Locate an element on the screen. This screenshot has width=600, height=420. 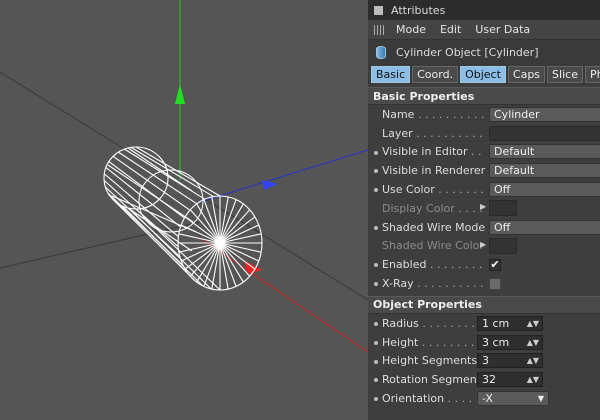
object-header: Cylinder Object [Cylinder] is located at coordinates (484, 52).